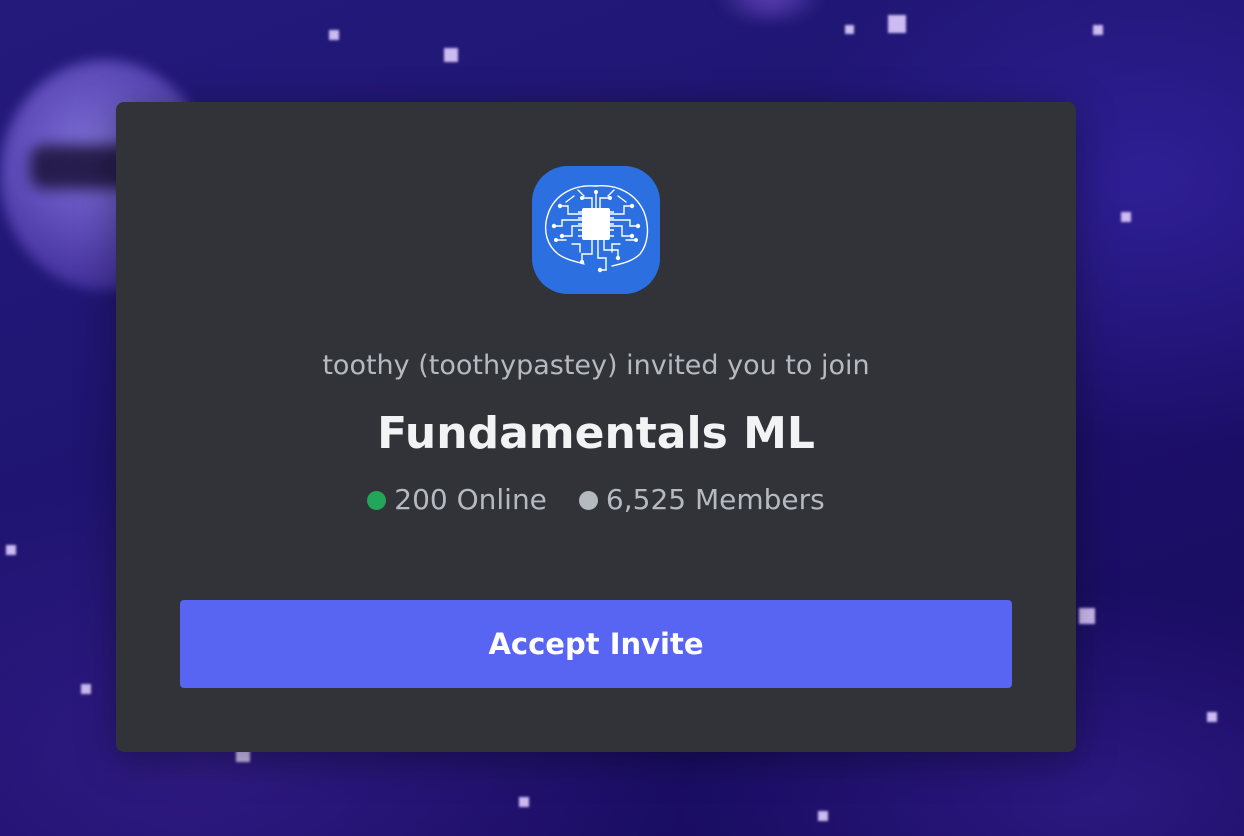 Image resolution: width=1244 pixels, height=836 pixels. I want to click on orb-decoration, so click(770, 10).